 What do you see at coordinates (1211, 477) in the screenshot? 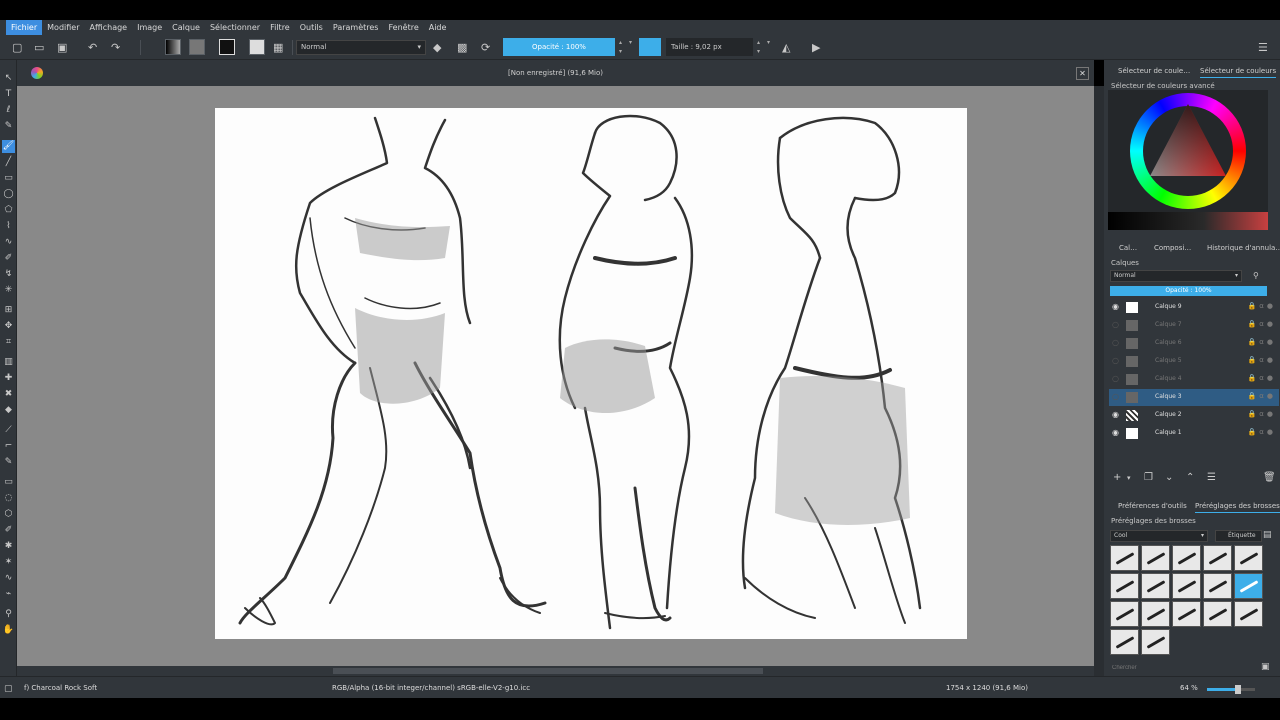
I see `layer-properties-icon: ☰` at bounding box center [1211, 477].